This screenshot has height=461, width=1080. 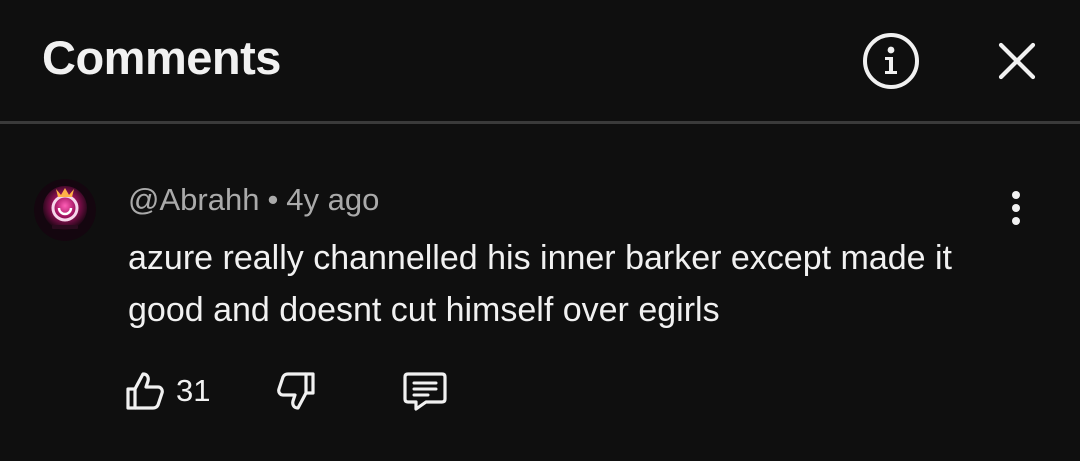 What do you see at coordinates (161, 57) in the screenshot?
I see `panel-title: Comments` at bounding box center [161, 57].